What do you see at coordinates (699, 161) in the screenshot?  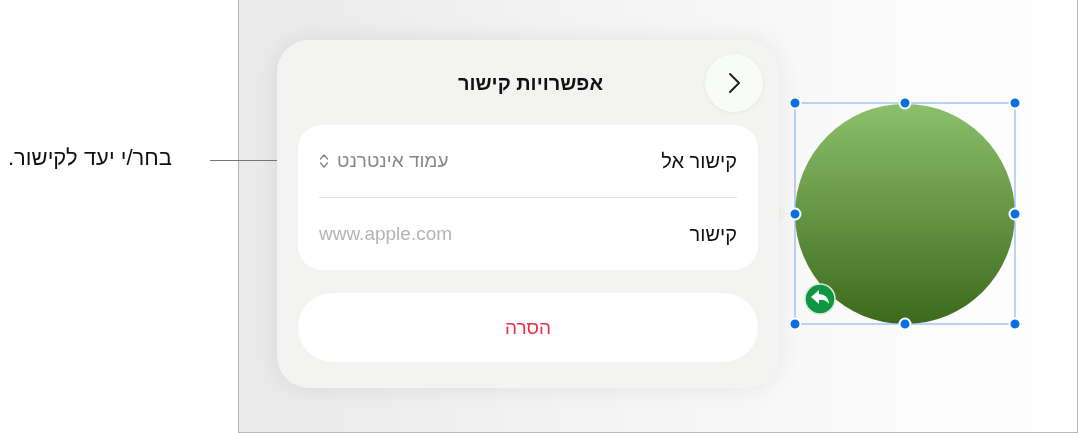 I see `row-label: קישור אל` at bounding box center [699, 161].